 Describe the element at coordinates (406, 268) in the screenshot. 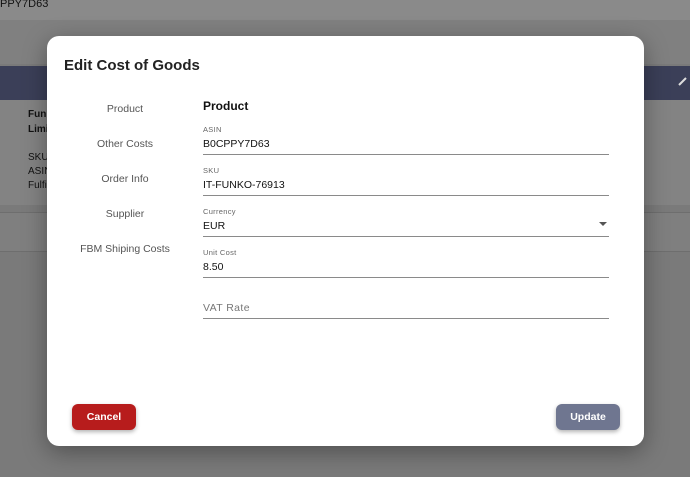

I see `unit-cost-input: 8.50` at that location.